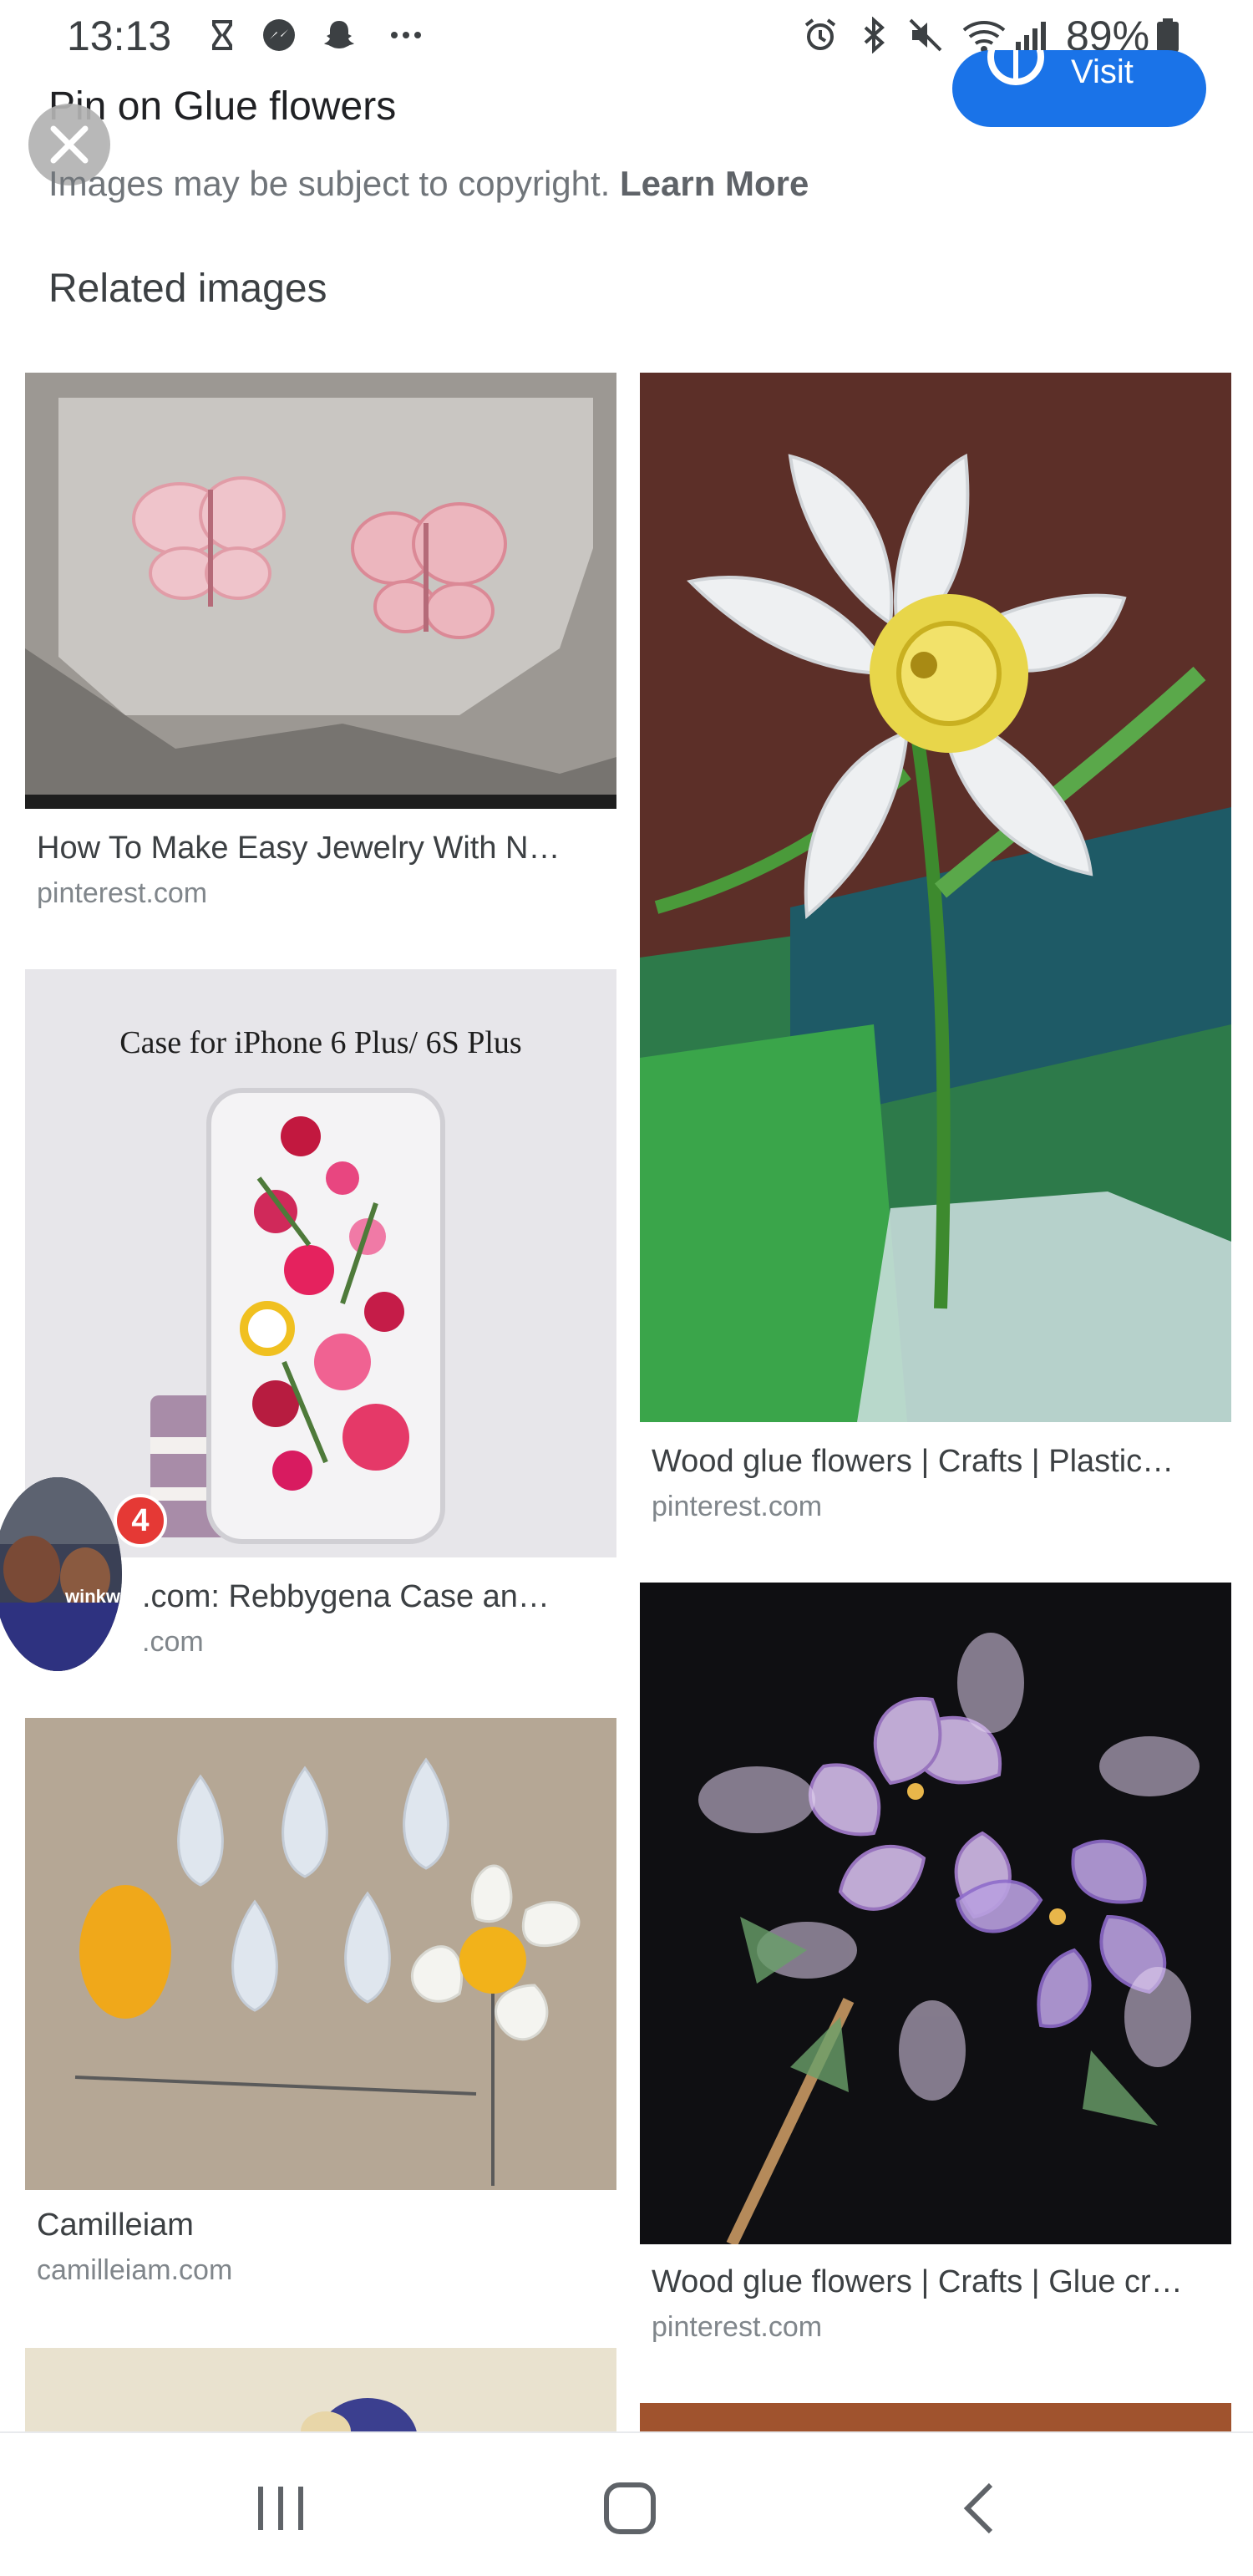 The height and width of the screenshot is (2576, 1253). Describe the element at coordinates (135, 2270) in the screenshot. I see `tile-source: camilleiam.com` at that location.